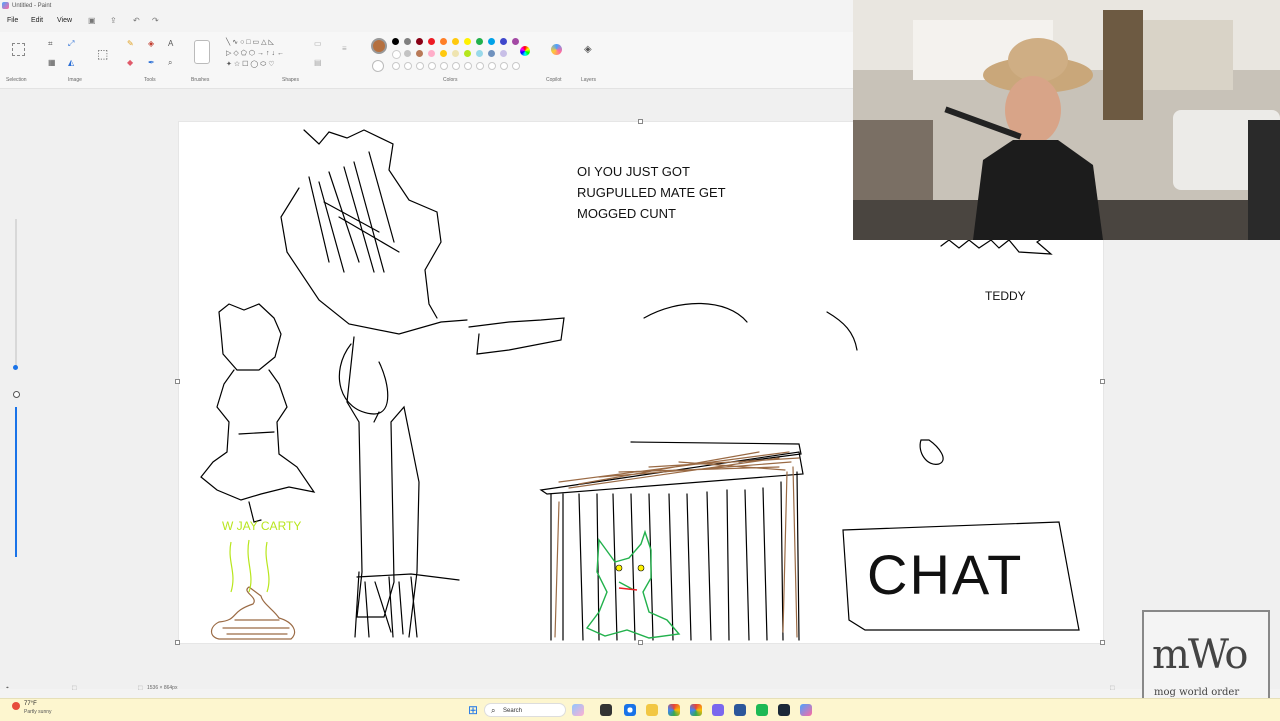 Image resolution: width=1280 pixels, height=721 pixels. Describe the element at coordinates (170, 63) in the screenshot. I see `magnifier-icon: ⌕` at that location.